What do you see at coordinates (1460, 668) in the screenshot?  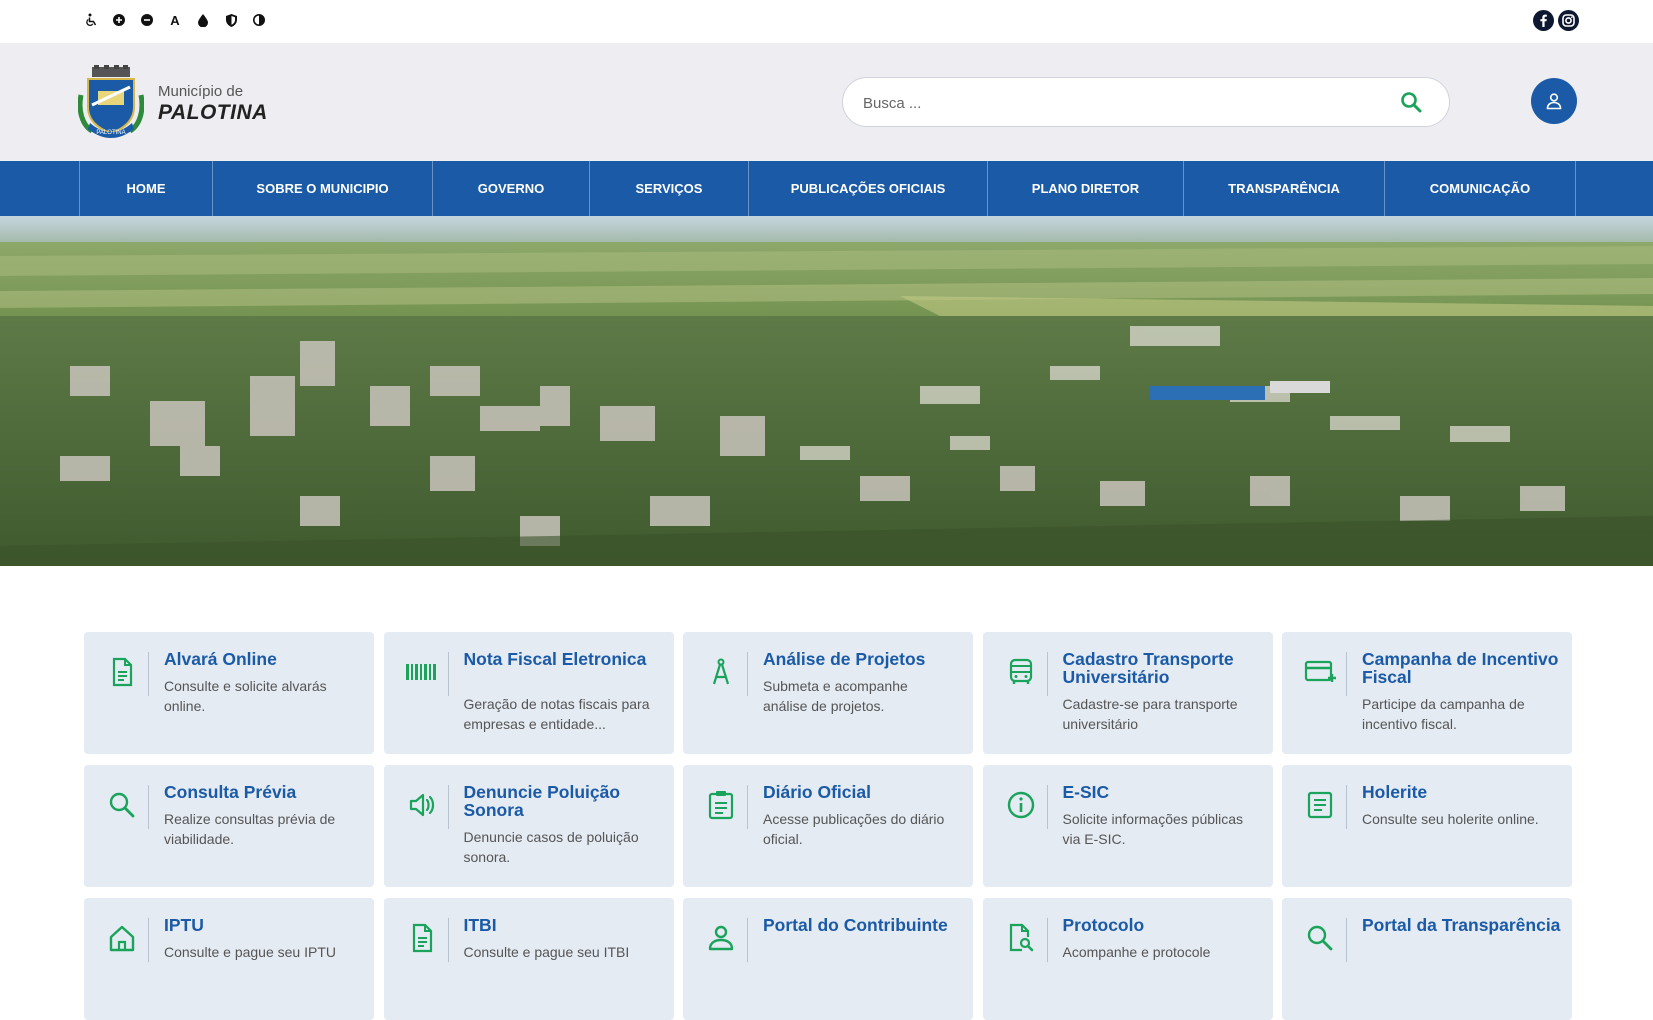 I see `card-title: Campanha de Incentivo Fiscal` at bounding box center [1460, 668].